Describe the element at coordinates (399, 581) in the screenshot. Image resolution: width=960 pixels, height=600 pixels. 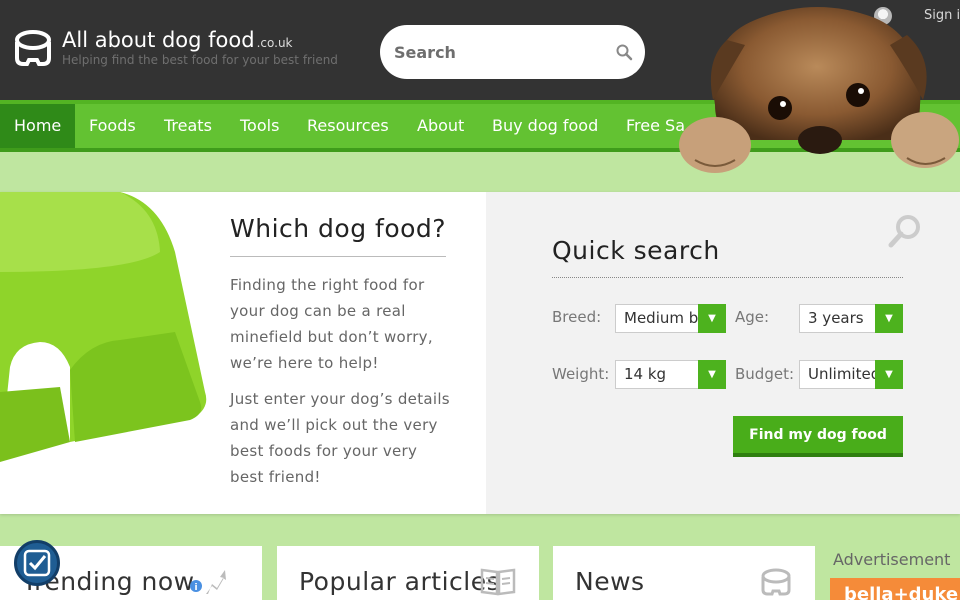
I see `popular-articles-title: Popular articles` at that location.